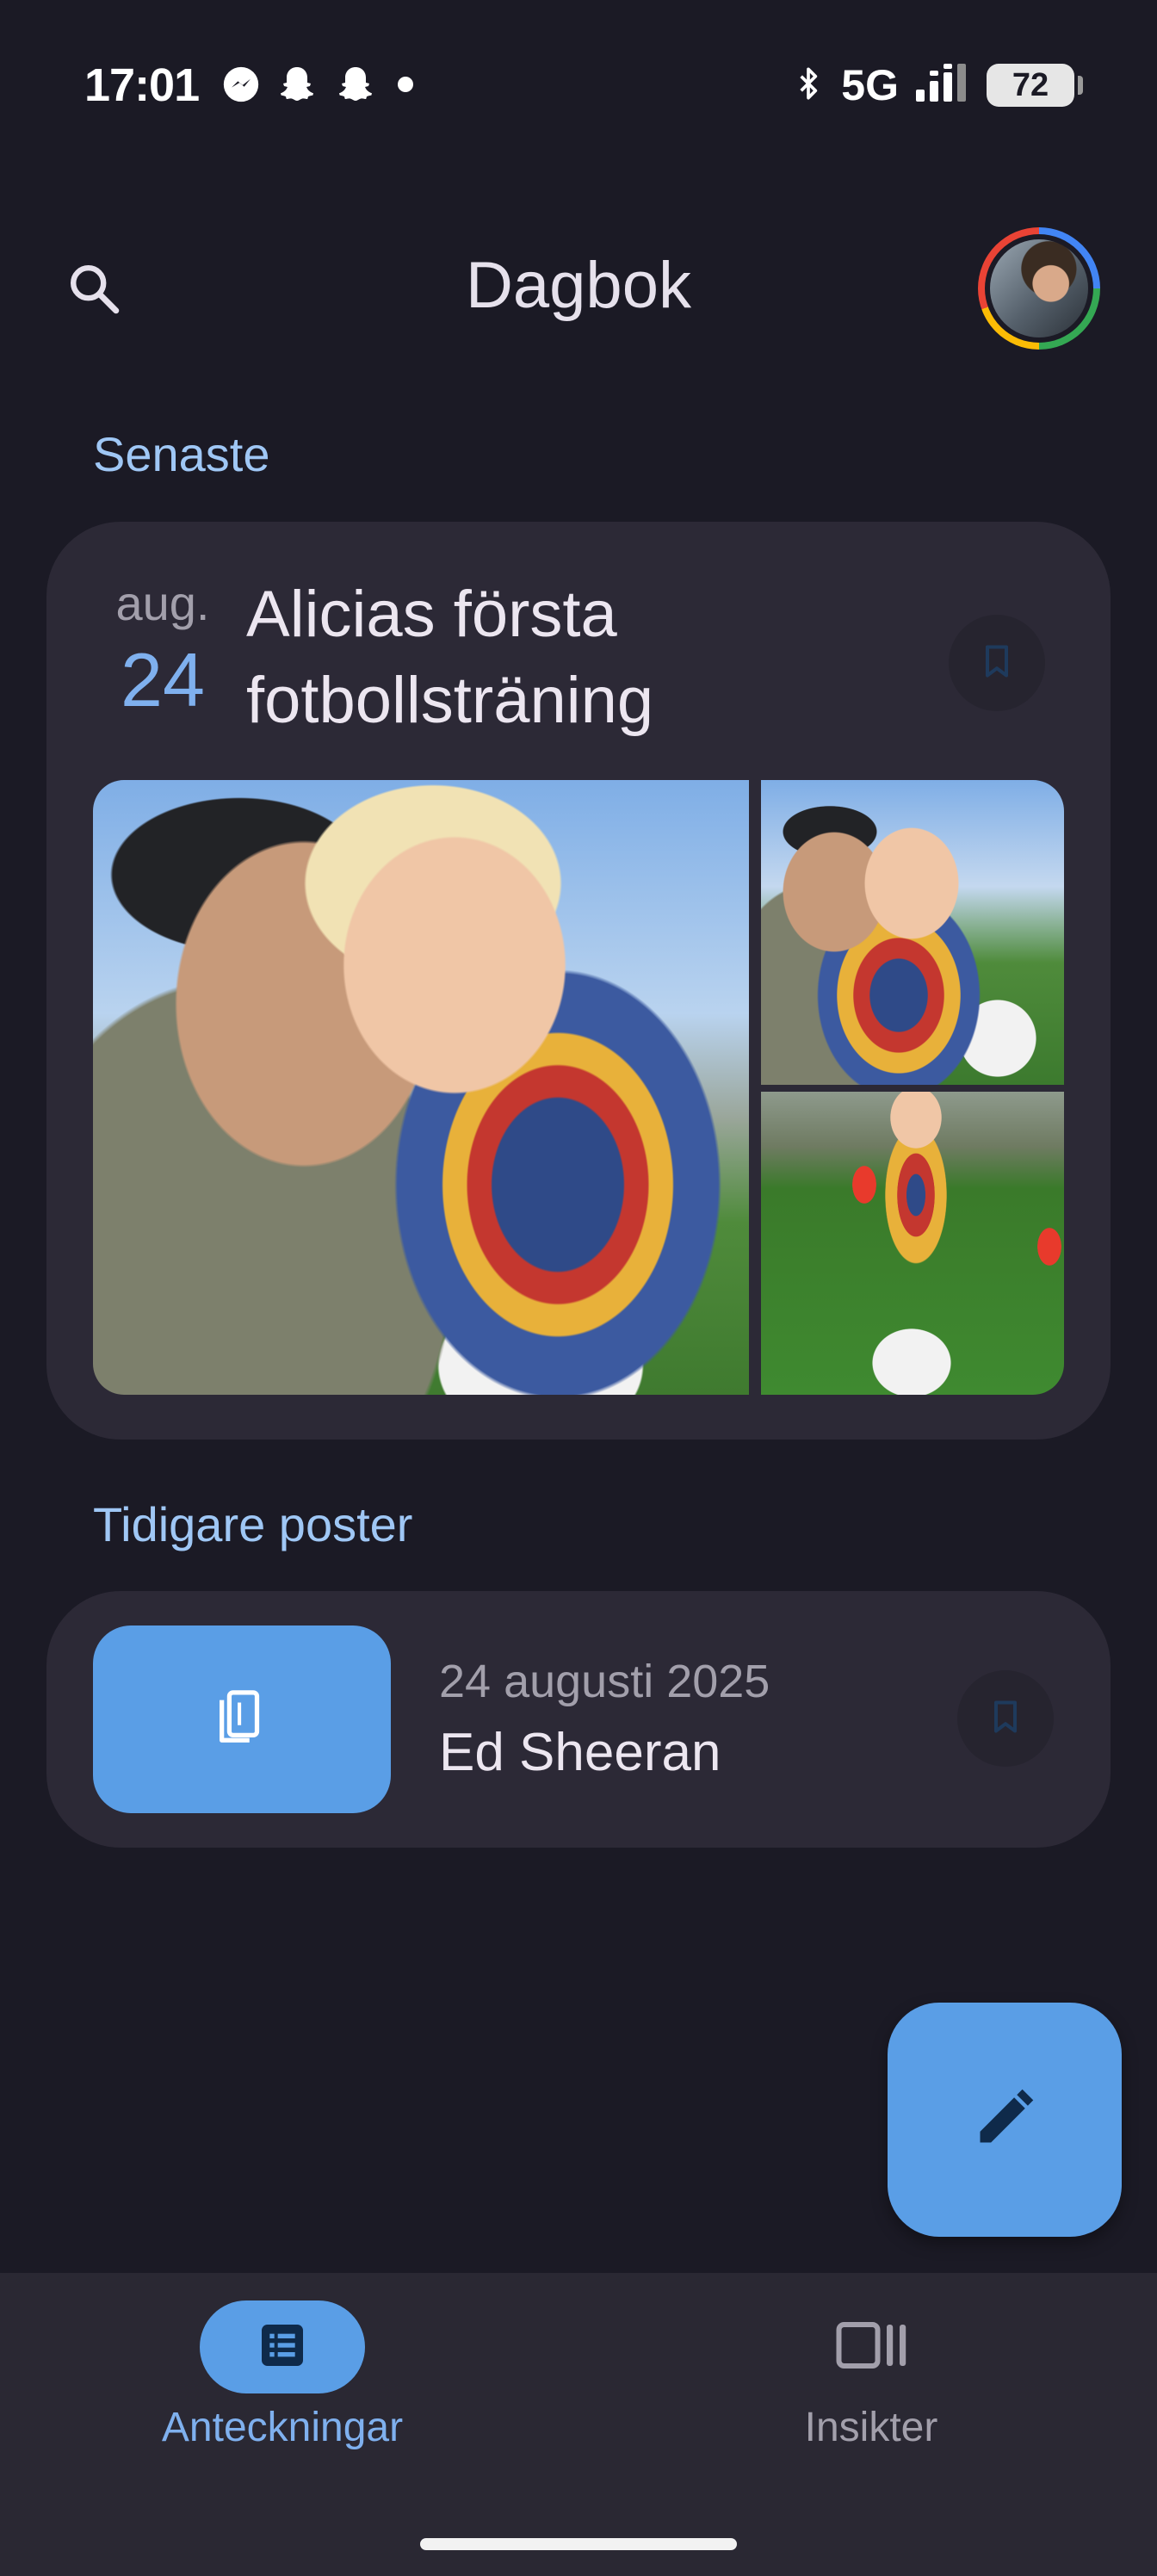  Describe the element at coordinates (870, 85) in the screenshot. I see `network-label: 5G` at that location.